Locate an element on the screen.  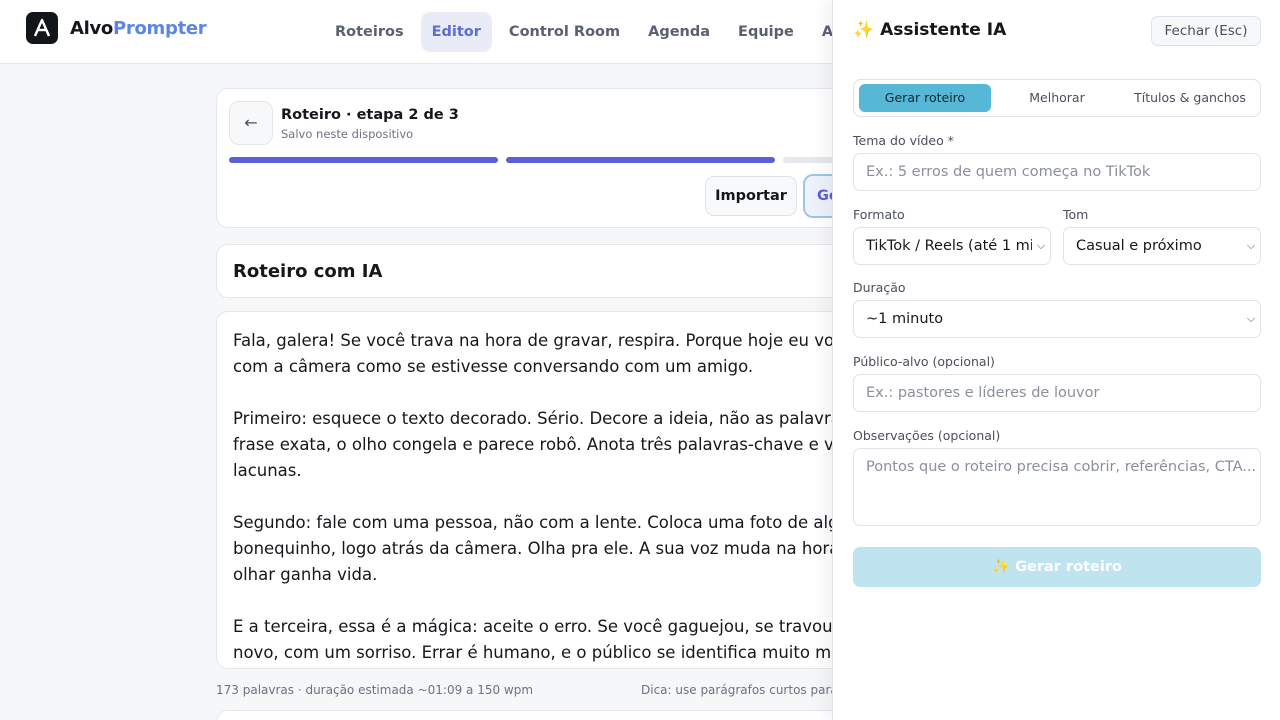
section-title: Roteiro com IA is located at coordinates (308, 271).